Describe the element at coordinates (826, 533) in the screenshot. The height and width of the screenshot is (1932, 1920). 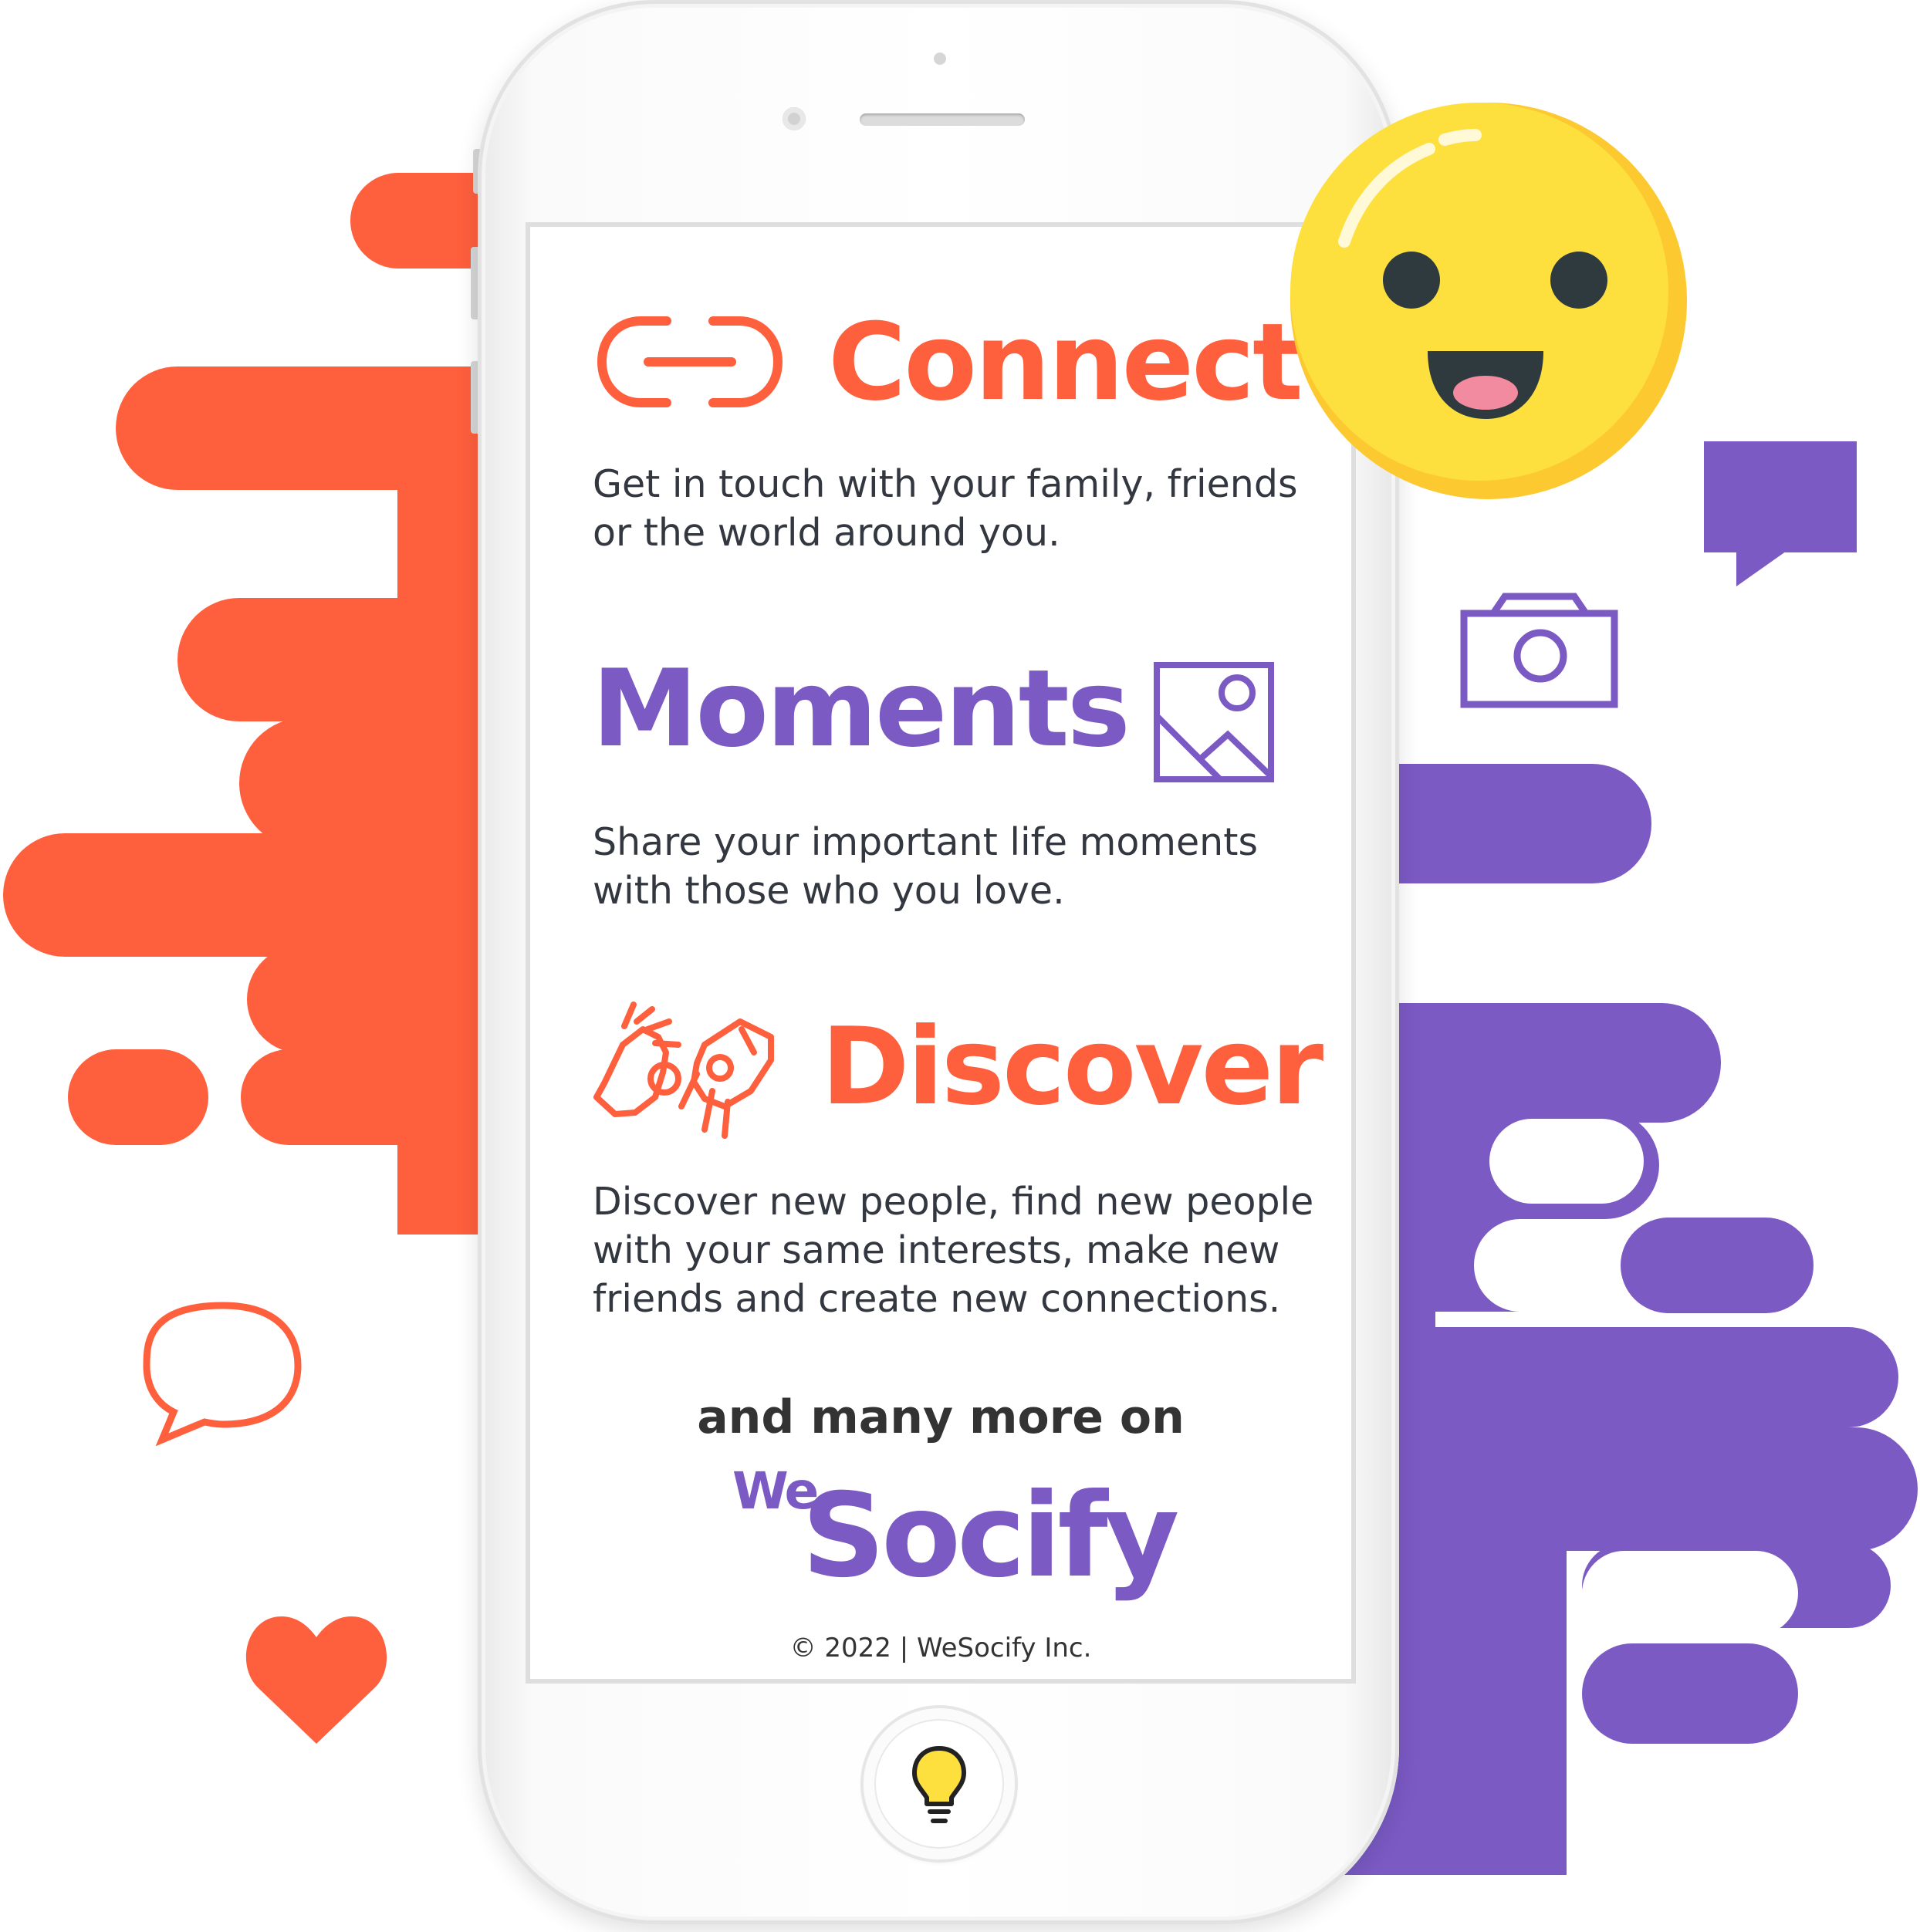
I see `connect-description-line: or the world around you.` at that location.